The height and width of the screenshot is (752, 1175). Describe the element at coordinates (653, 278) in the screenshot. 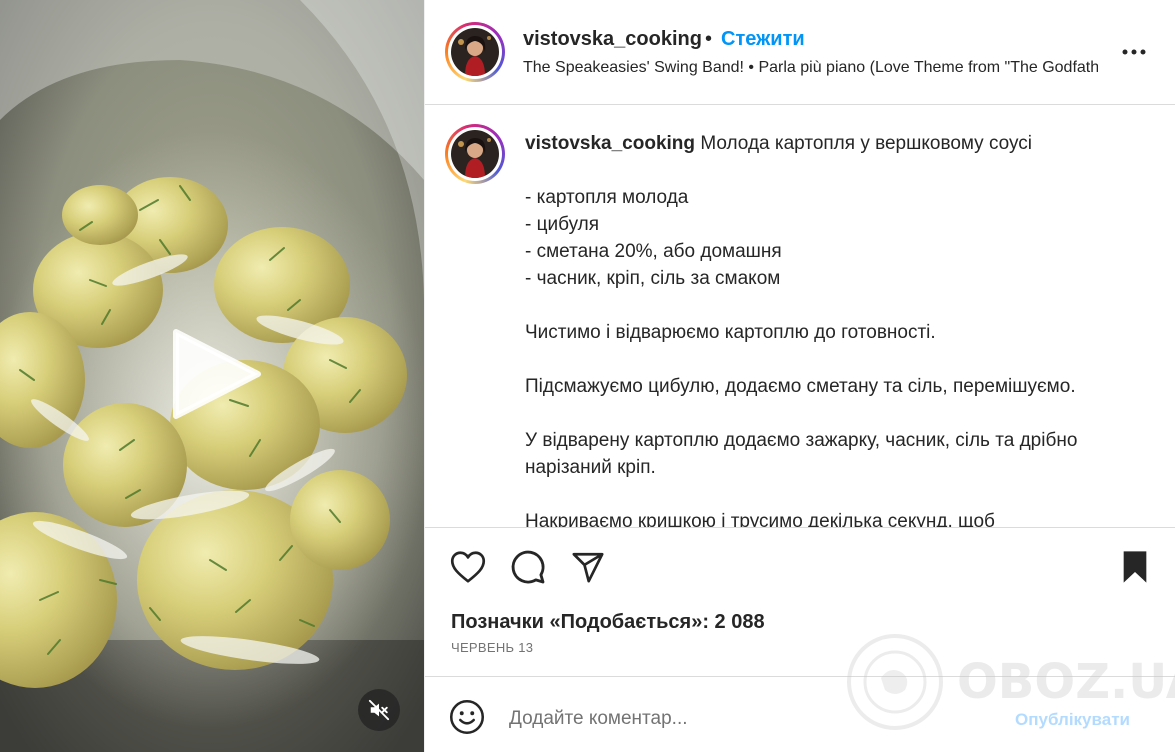

I see `ingredient-line: - часник, кріп, сіль за смаком` at that location.